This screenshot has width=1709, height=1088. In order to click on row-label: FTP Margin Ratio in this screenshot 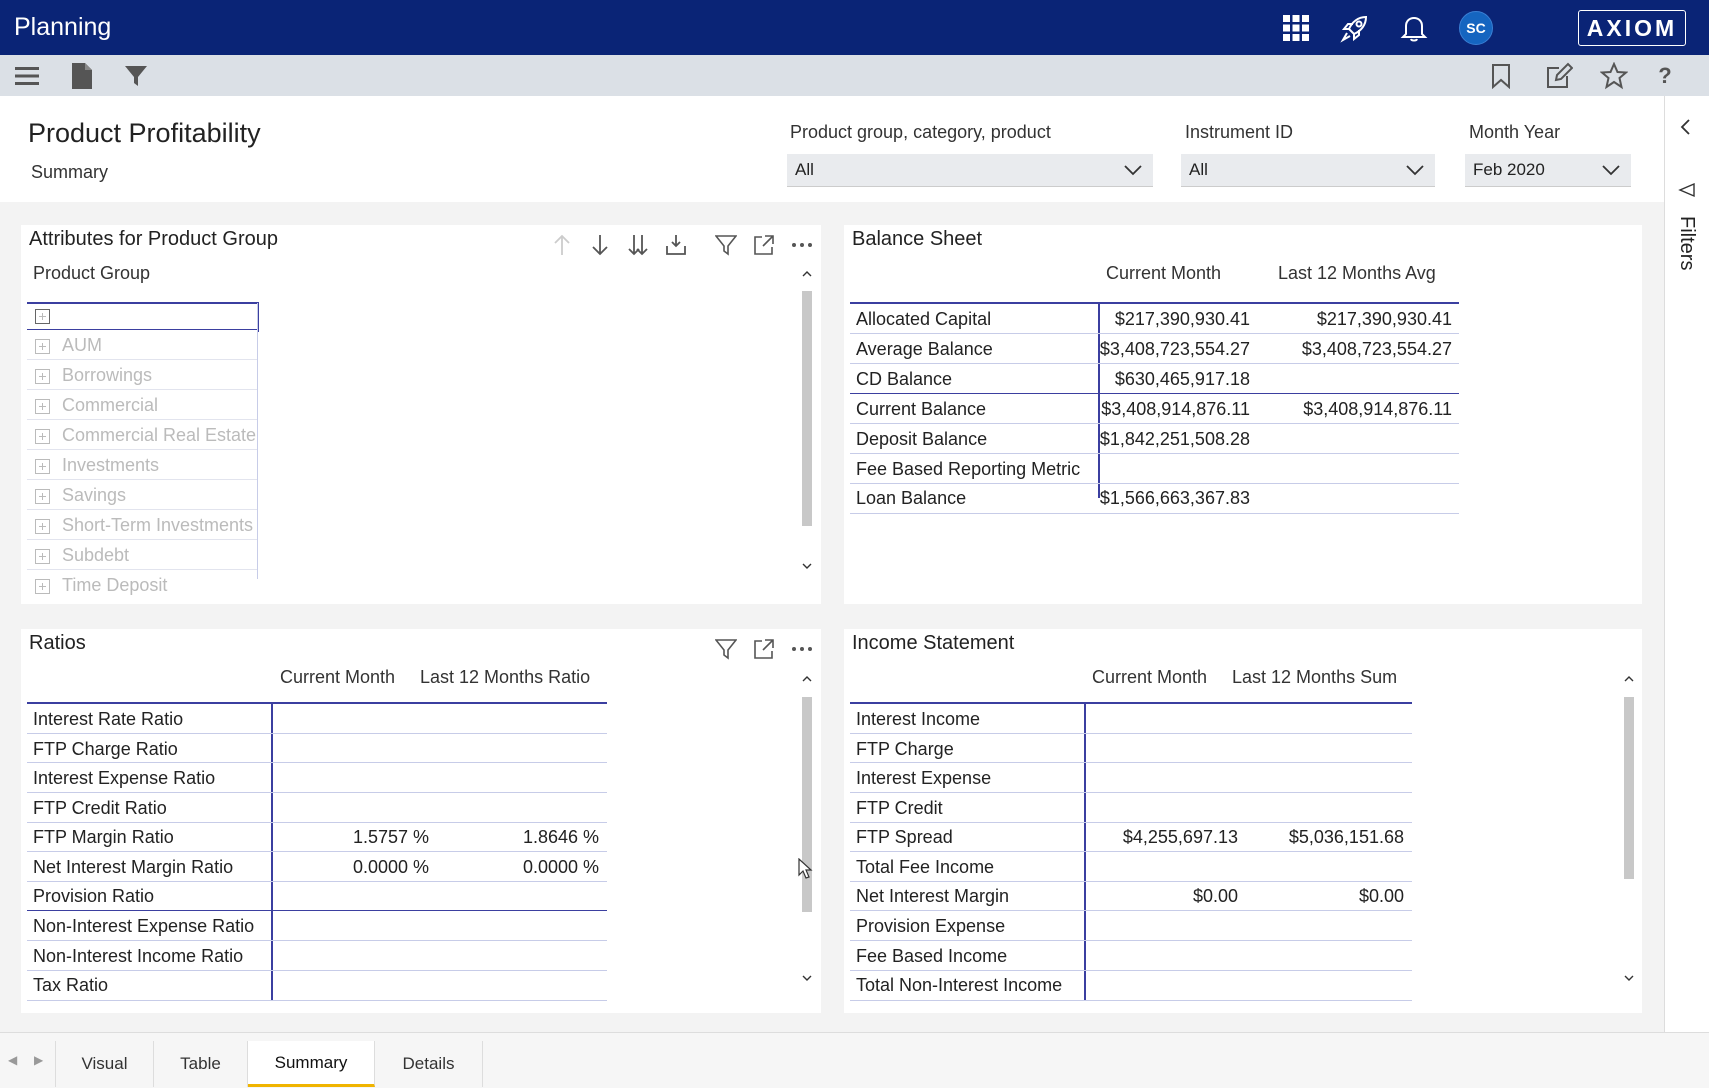, I will do `click(103, 837)`.